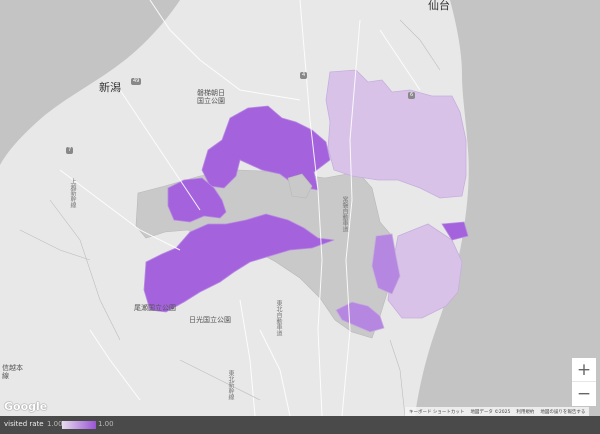  Describe the element at coordinates (525, 412) in the screenshot. I see `terms-link: 利用規約` at that location.